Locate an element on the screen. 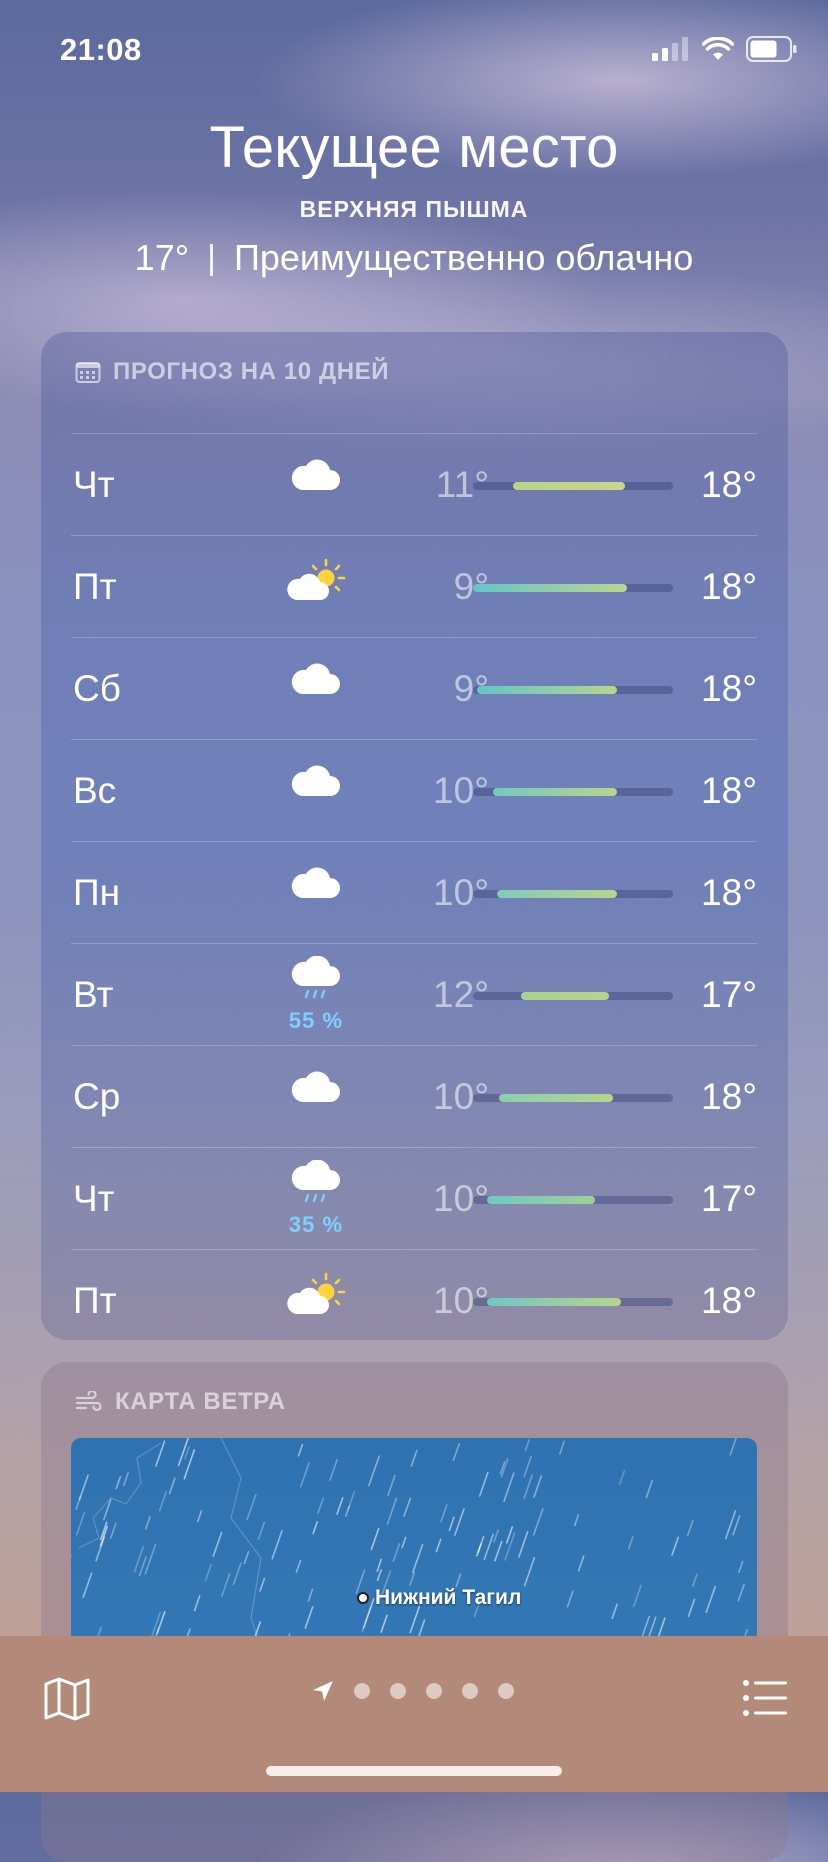 This screenshot has width=828, height=1862. forecast-day: Сб is located at coordinates (97, 689).